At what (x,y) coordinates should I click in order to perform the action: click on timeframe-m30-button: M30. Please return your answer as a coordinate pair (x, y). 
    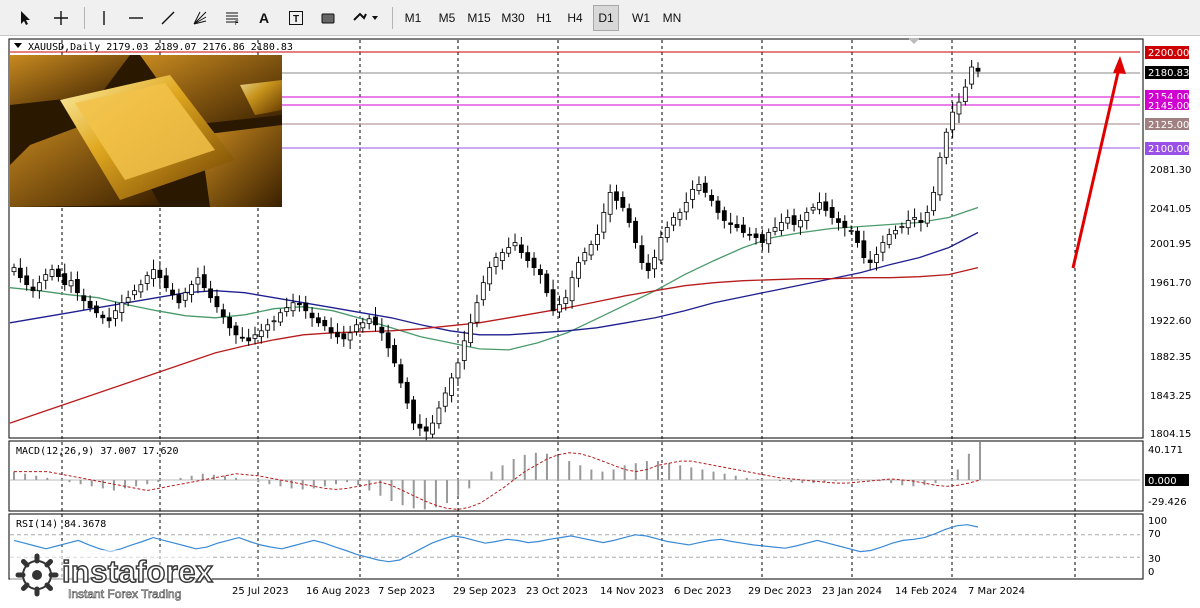
    Looking at the image, I should click on (513, 18).